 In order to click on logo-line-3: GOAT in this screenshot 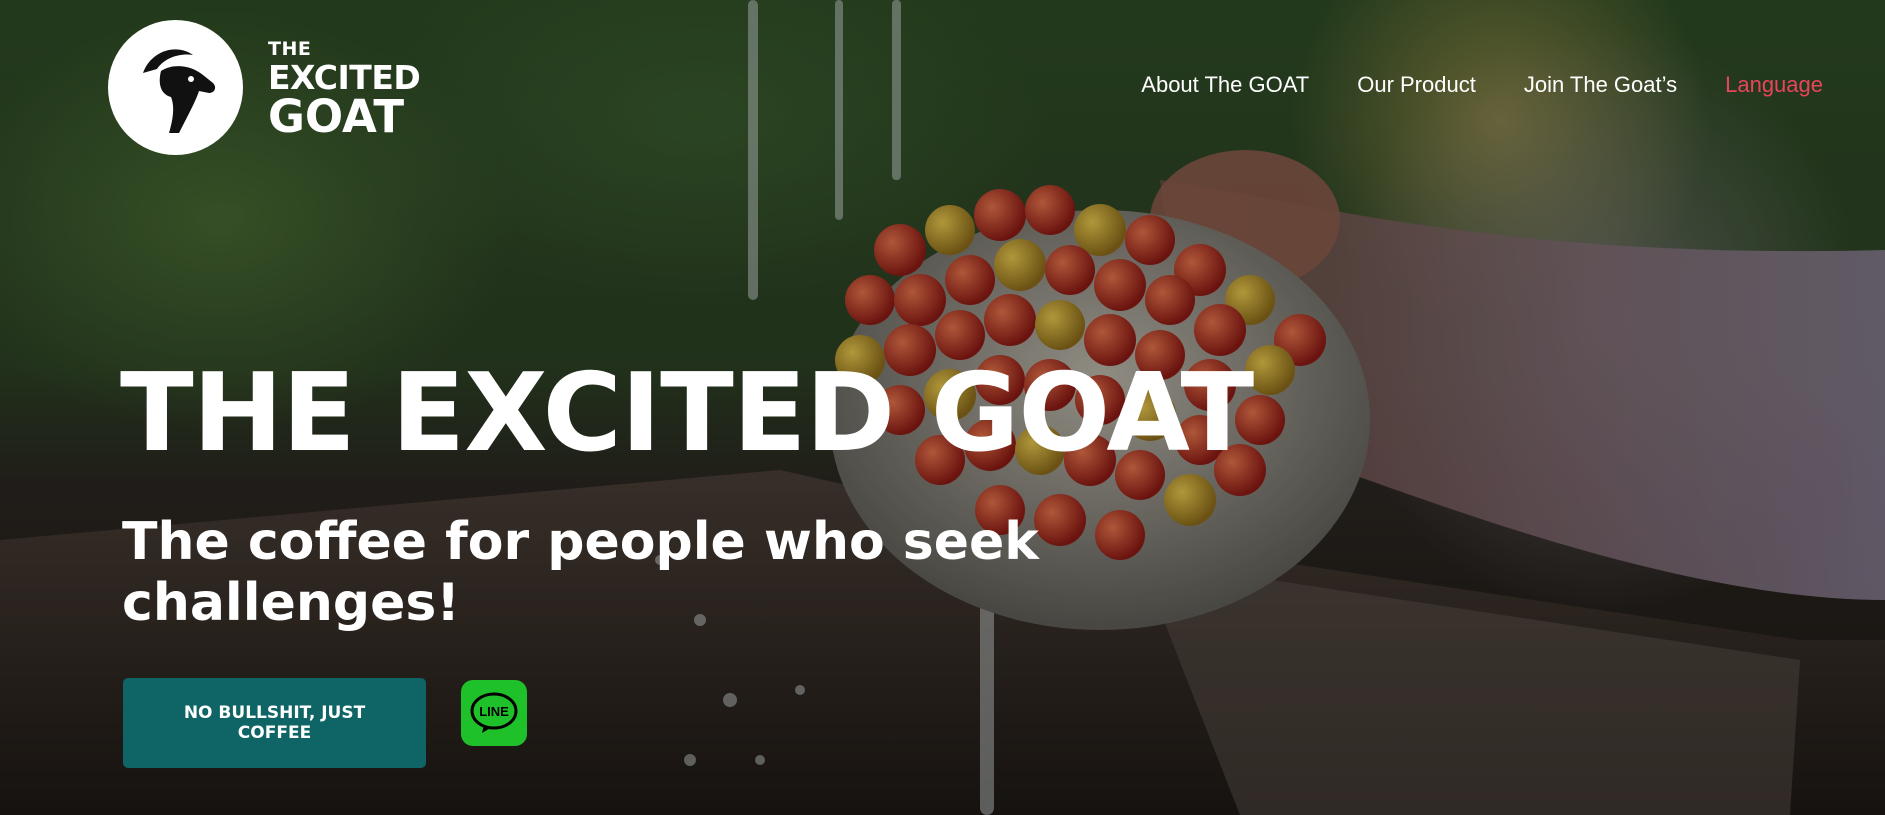, I will do `click(336, 116)`.